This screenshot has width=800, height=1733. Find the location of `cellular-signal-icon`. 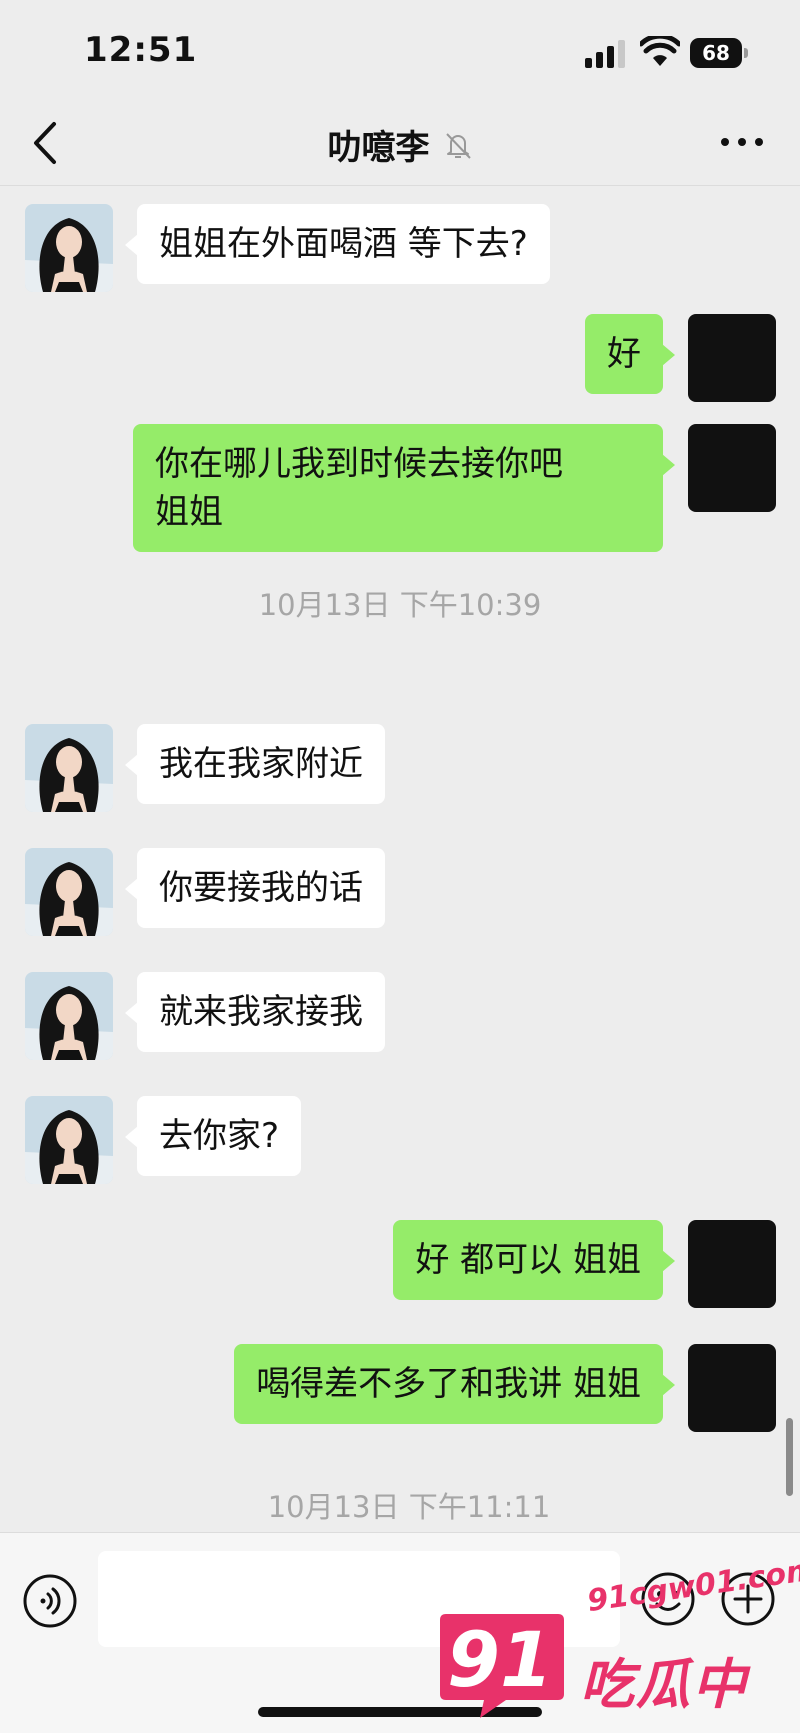

cellular-signal-icon is located at coordinates (605, 54).